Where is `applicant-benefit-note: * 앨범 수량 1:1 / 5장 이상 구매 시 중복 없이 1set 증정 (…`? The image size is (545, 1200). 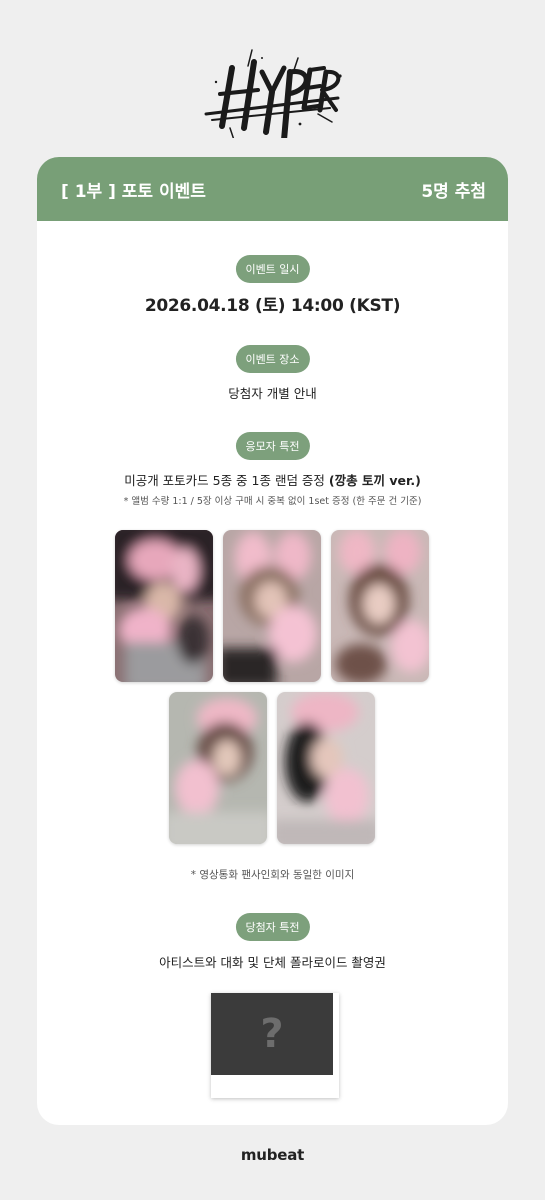
applicant-benefit-note: * 앨범 수량 1:1 / 5장 이상 구매 시 중복 없이 1set 증정 (… is located at coordinates (272, 501).